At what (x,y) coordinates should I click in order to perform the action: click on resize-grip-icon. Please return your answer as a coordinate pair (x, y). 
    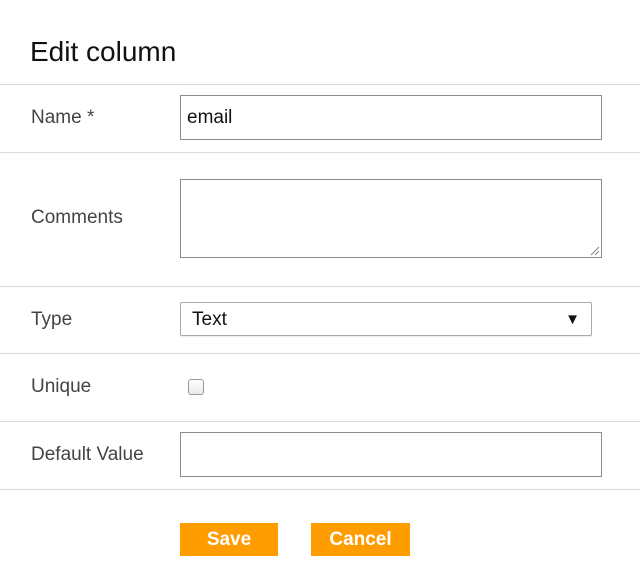
    Looking at the image, I should click on (595, 251).